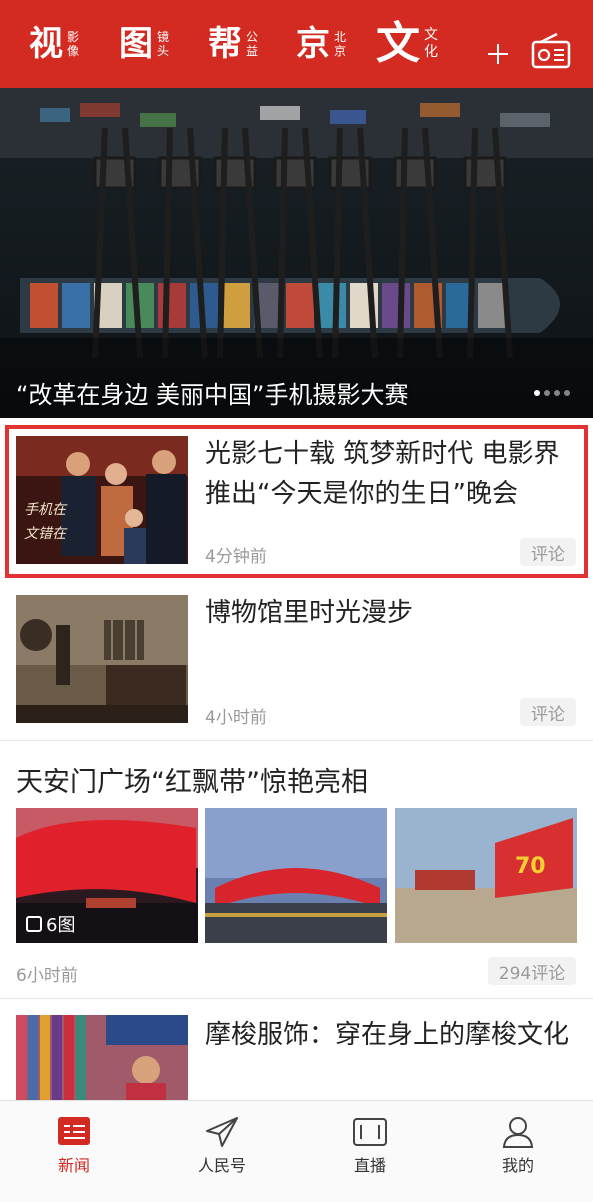 This screenshot has height=1202, width=593. I want to click on news-icon, so click(74, 1131).